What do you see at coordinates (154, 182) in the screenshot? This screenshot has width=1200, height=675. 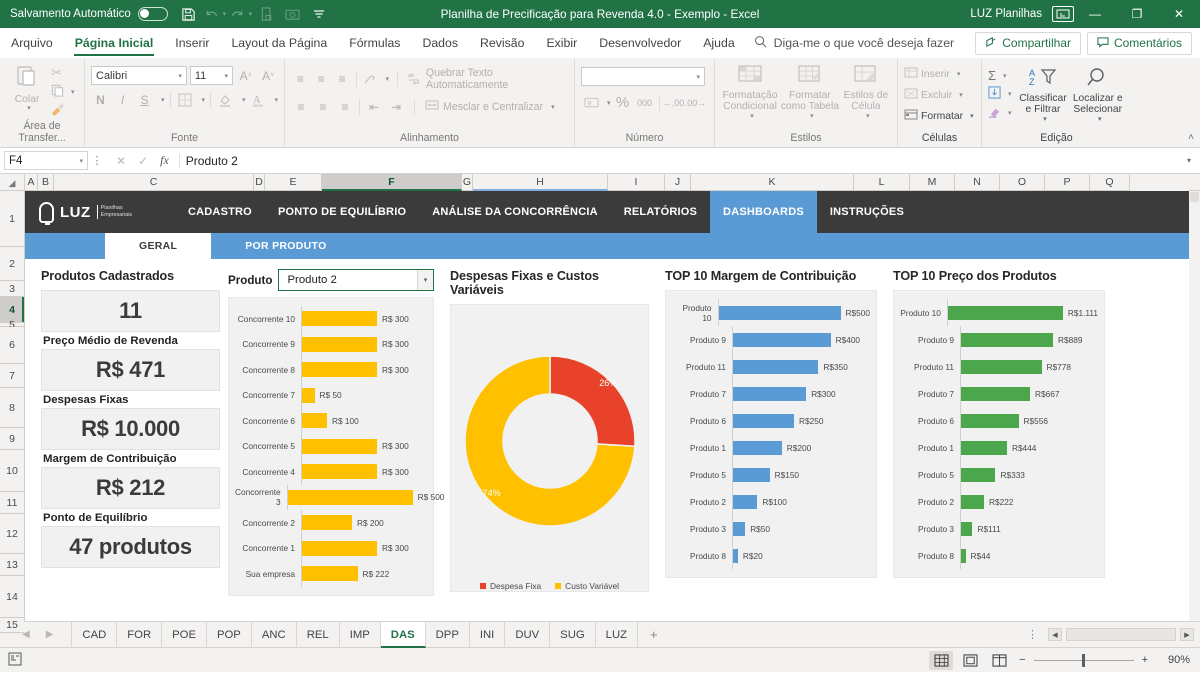 I see `column-header-C: C` at bounding box center [154, 182].